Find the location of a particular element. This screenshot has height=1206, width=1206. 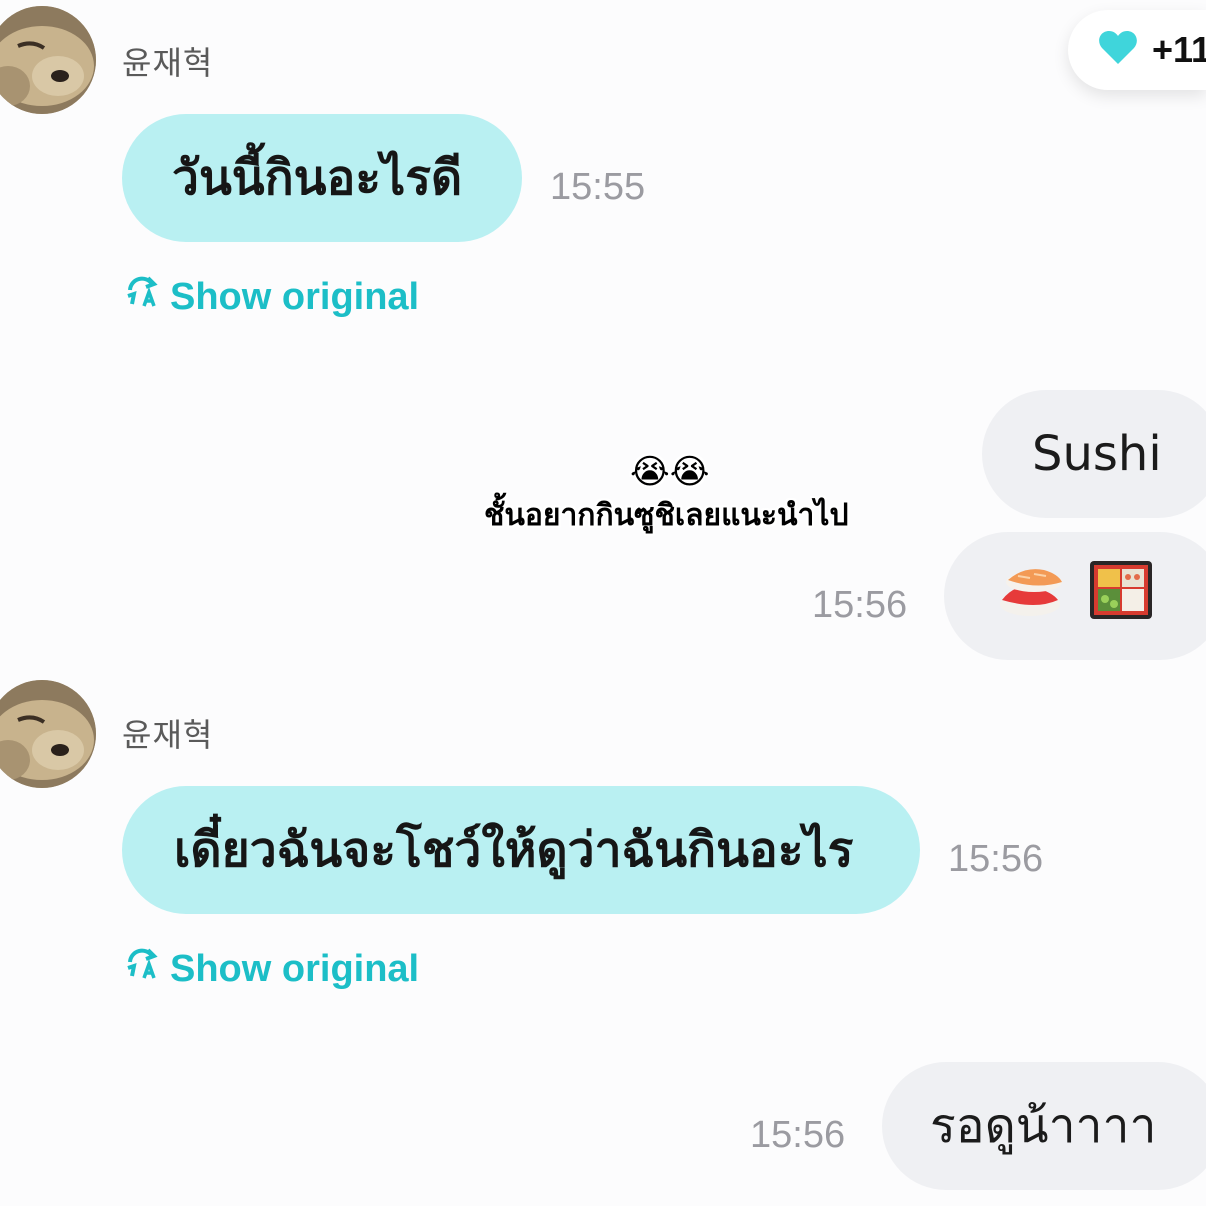

message-text: รอดูน้าาาา is located at coordinates (1043, 1126).